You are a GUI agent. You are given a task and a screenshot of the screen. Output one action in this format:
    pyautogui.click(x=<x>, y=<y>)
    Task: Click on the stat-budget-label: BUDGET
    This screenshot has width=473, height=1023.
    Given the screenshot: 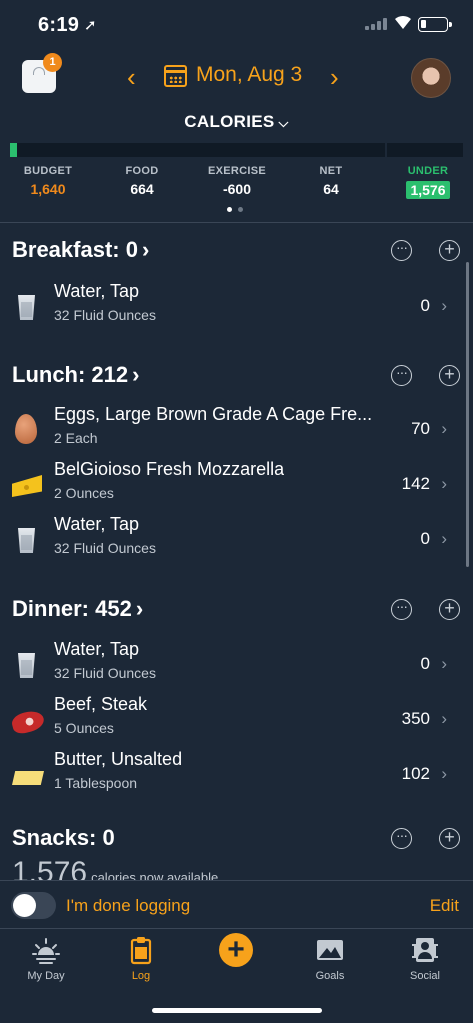 What is the action you would take?
    pyautogui.click(x=48, y=171)
    